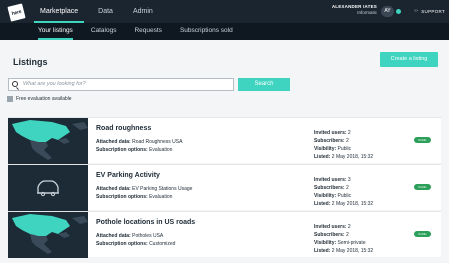 This screenshot has width=449, height=263. What do you see at coordinates (121, 84) in the screenshot?
I see `search-input: What are you looking for?` at bounding box center [121, 84].